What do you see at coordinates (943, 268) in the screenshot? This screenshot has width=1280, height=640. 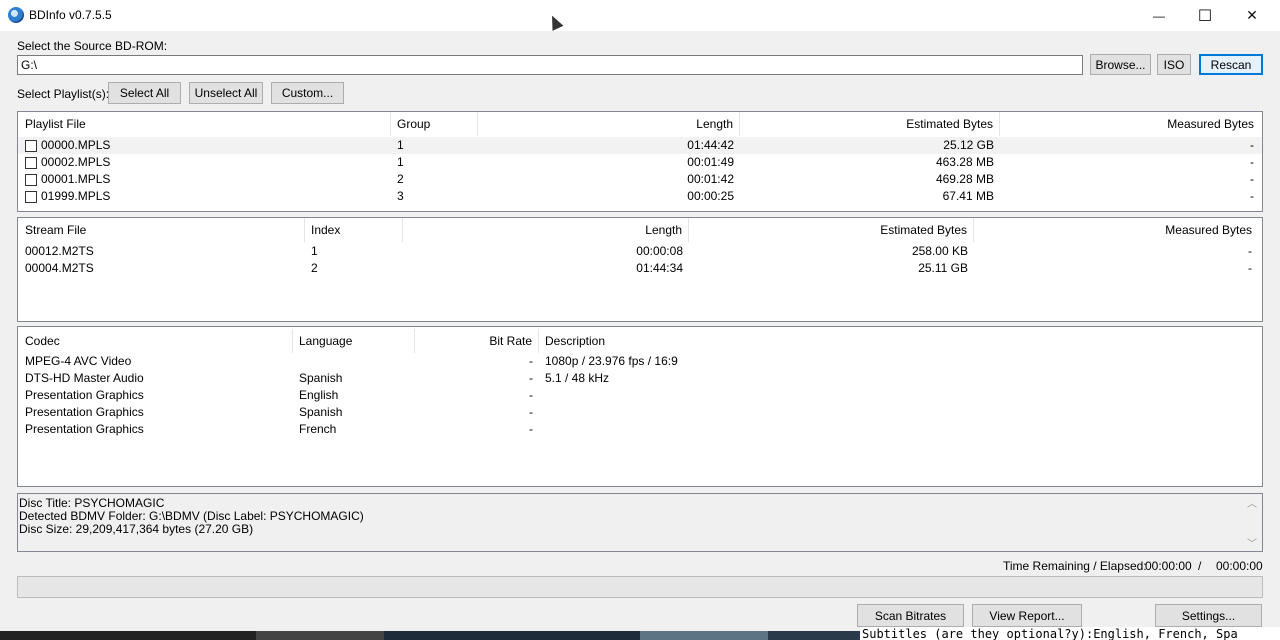 I see `stream-estimated-bytes: 25.11 GB` at bounding box center [943, 268].